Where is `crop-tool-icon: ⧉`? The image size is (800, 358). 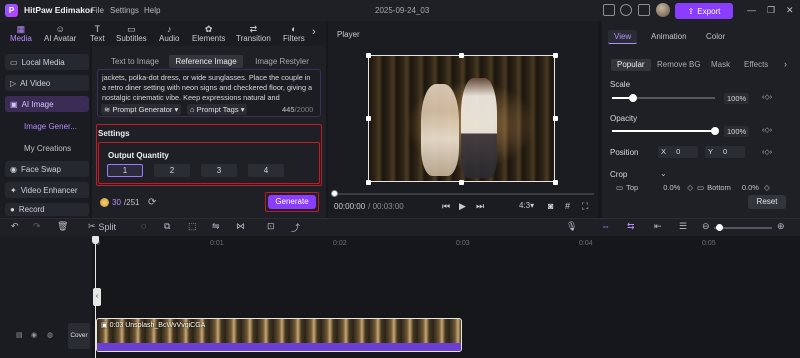
crop-tool-icon: ⧉ is located at coordinates (167, 226).